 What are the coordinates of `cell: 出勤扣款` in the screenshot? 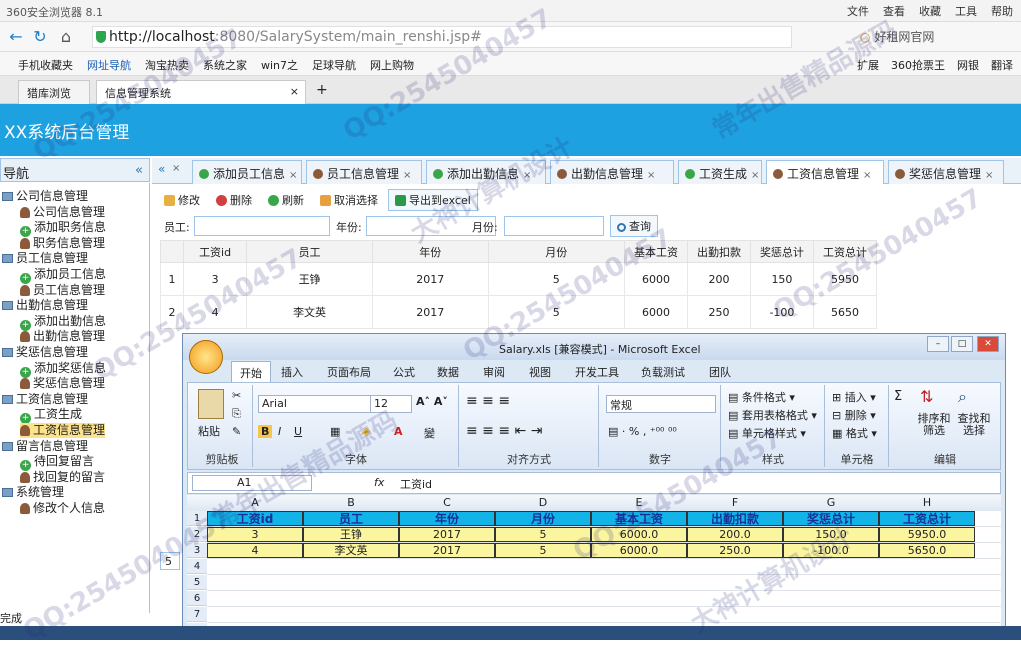 It's located at (735, 518).